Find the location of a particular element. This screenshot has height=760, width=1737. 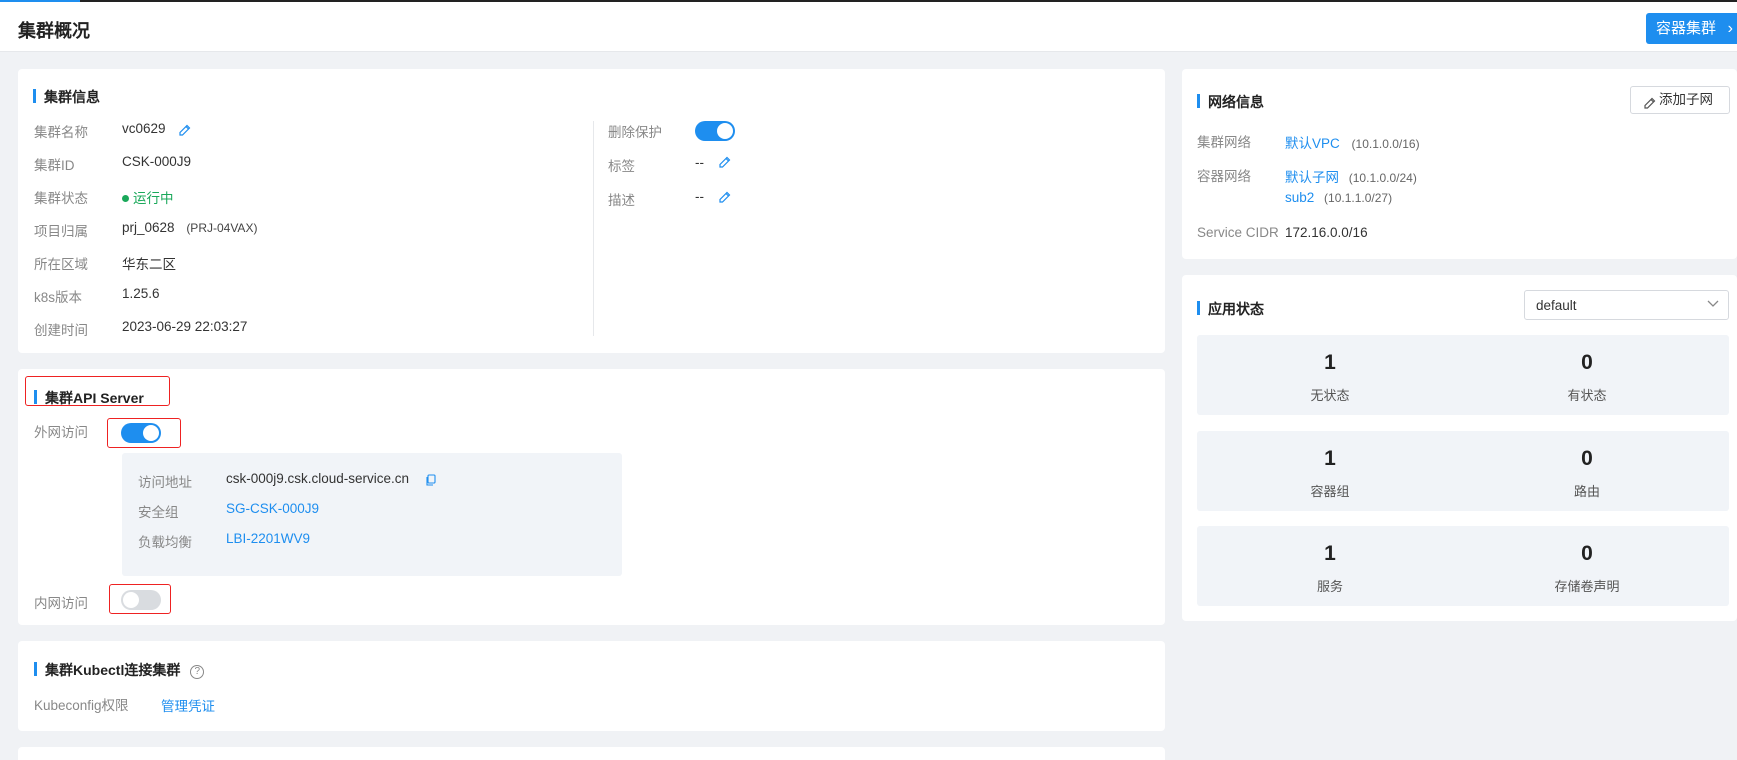

services-label: 服务 is located at coordinates (1329, 586).